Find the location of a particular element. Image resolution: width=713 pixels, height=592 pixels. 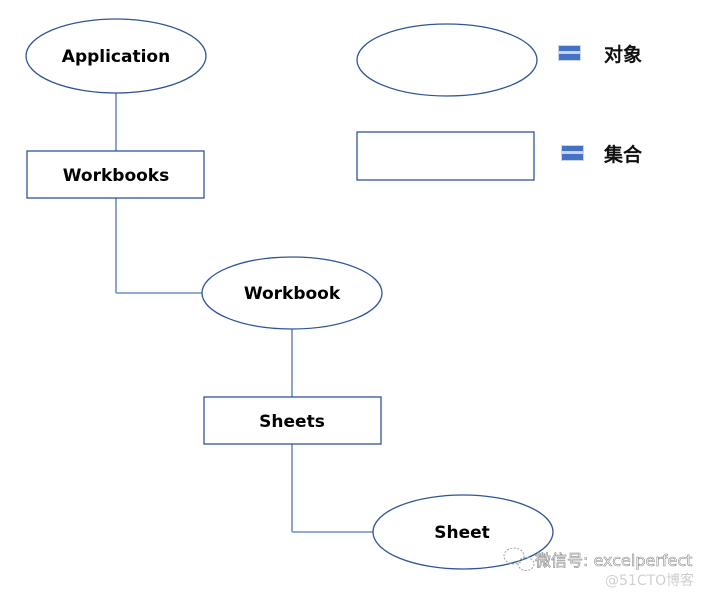

node-label: Workbook is located at coordinates (292, 294).